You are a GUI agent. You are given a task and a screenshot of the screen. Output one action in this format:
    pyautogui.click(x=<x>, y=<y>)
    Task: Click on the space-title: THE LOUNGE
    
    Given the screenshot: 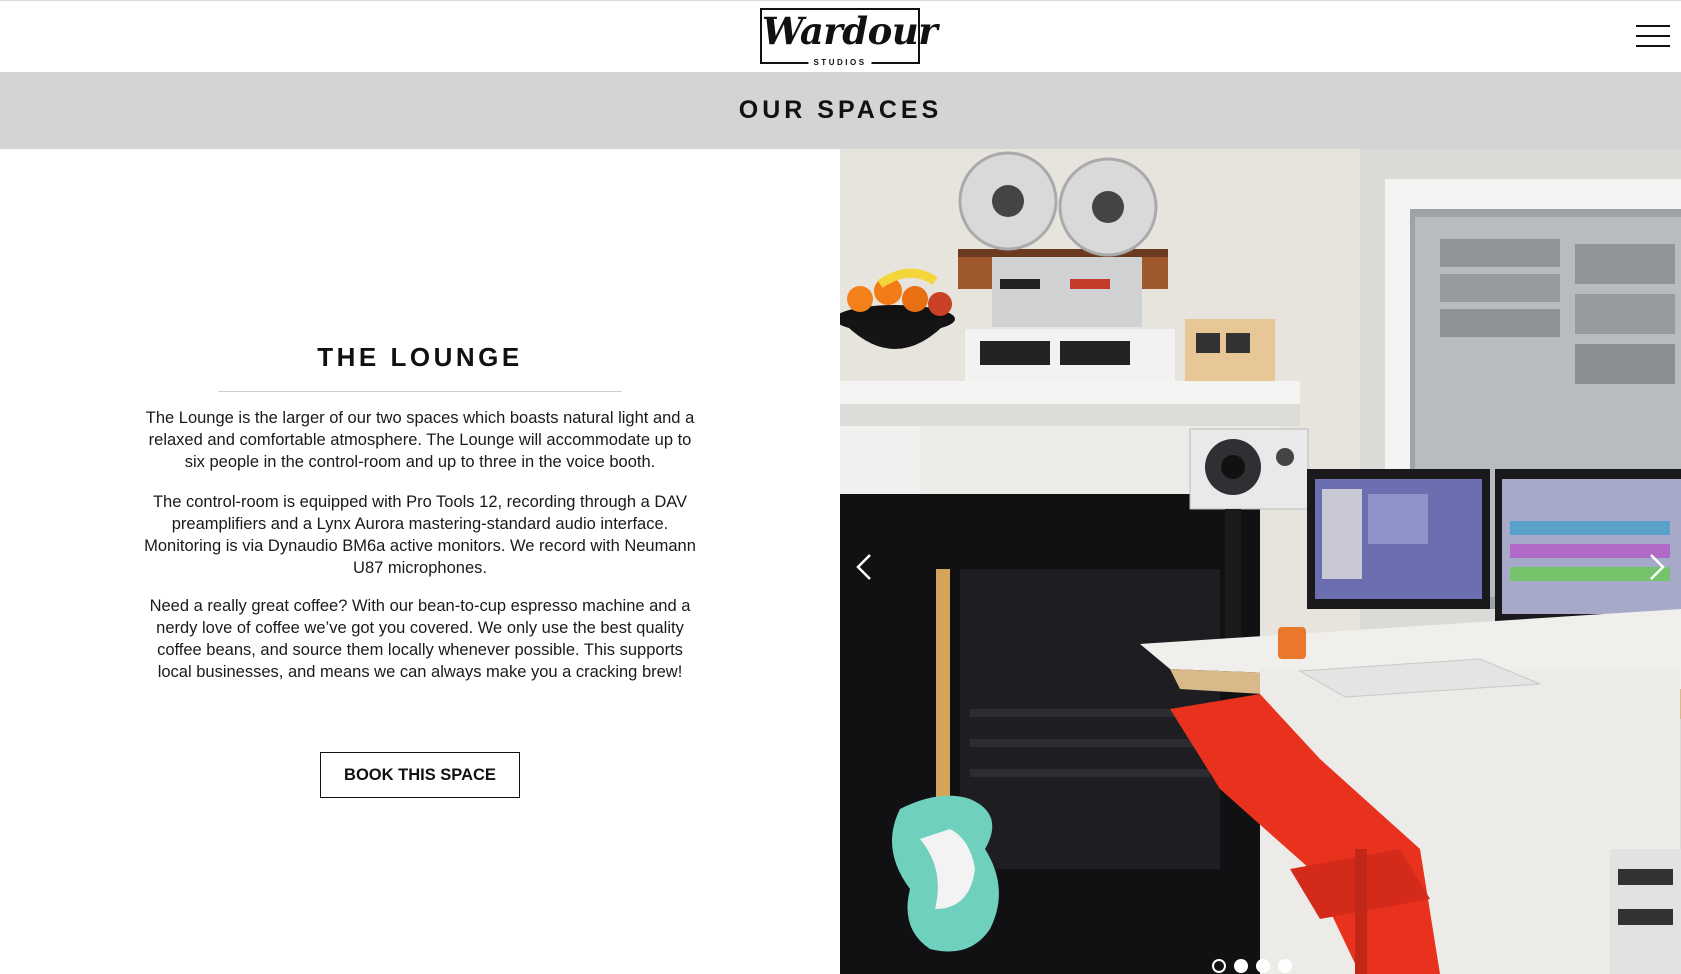 What is the action you would take?
    pyautogui.click(x=420, y=357)
    